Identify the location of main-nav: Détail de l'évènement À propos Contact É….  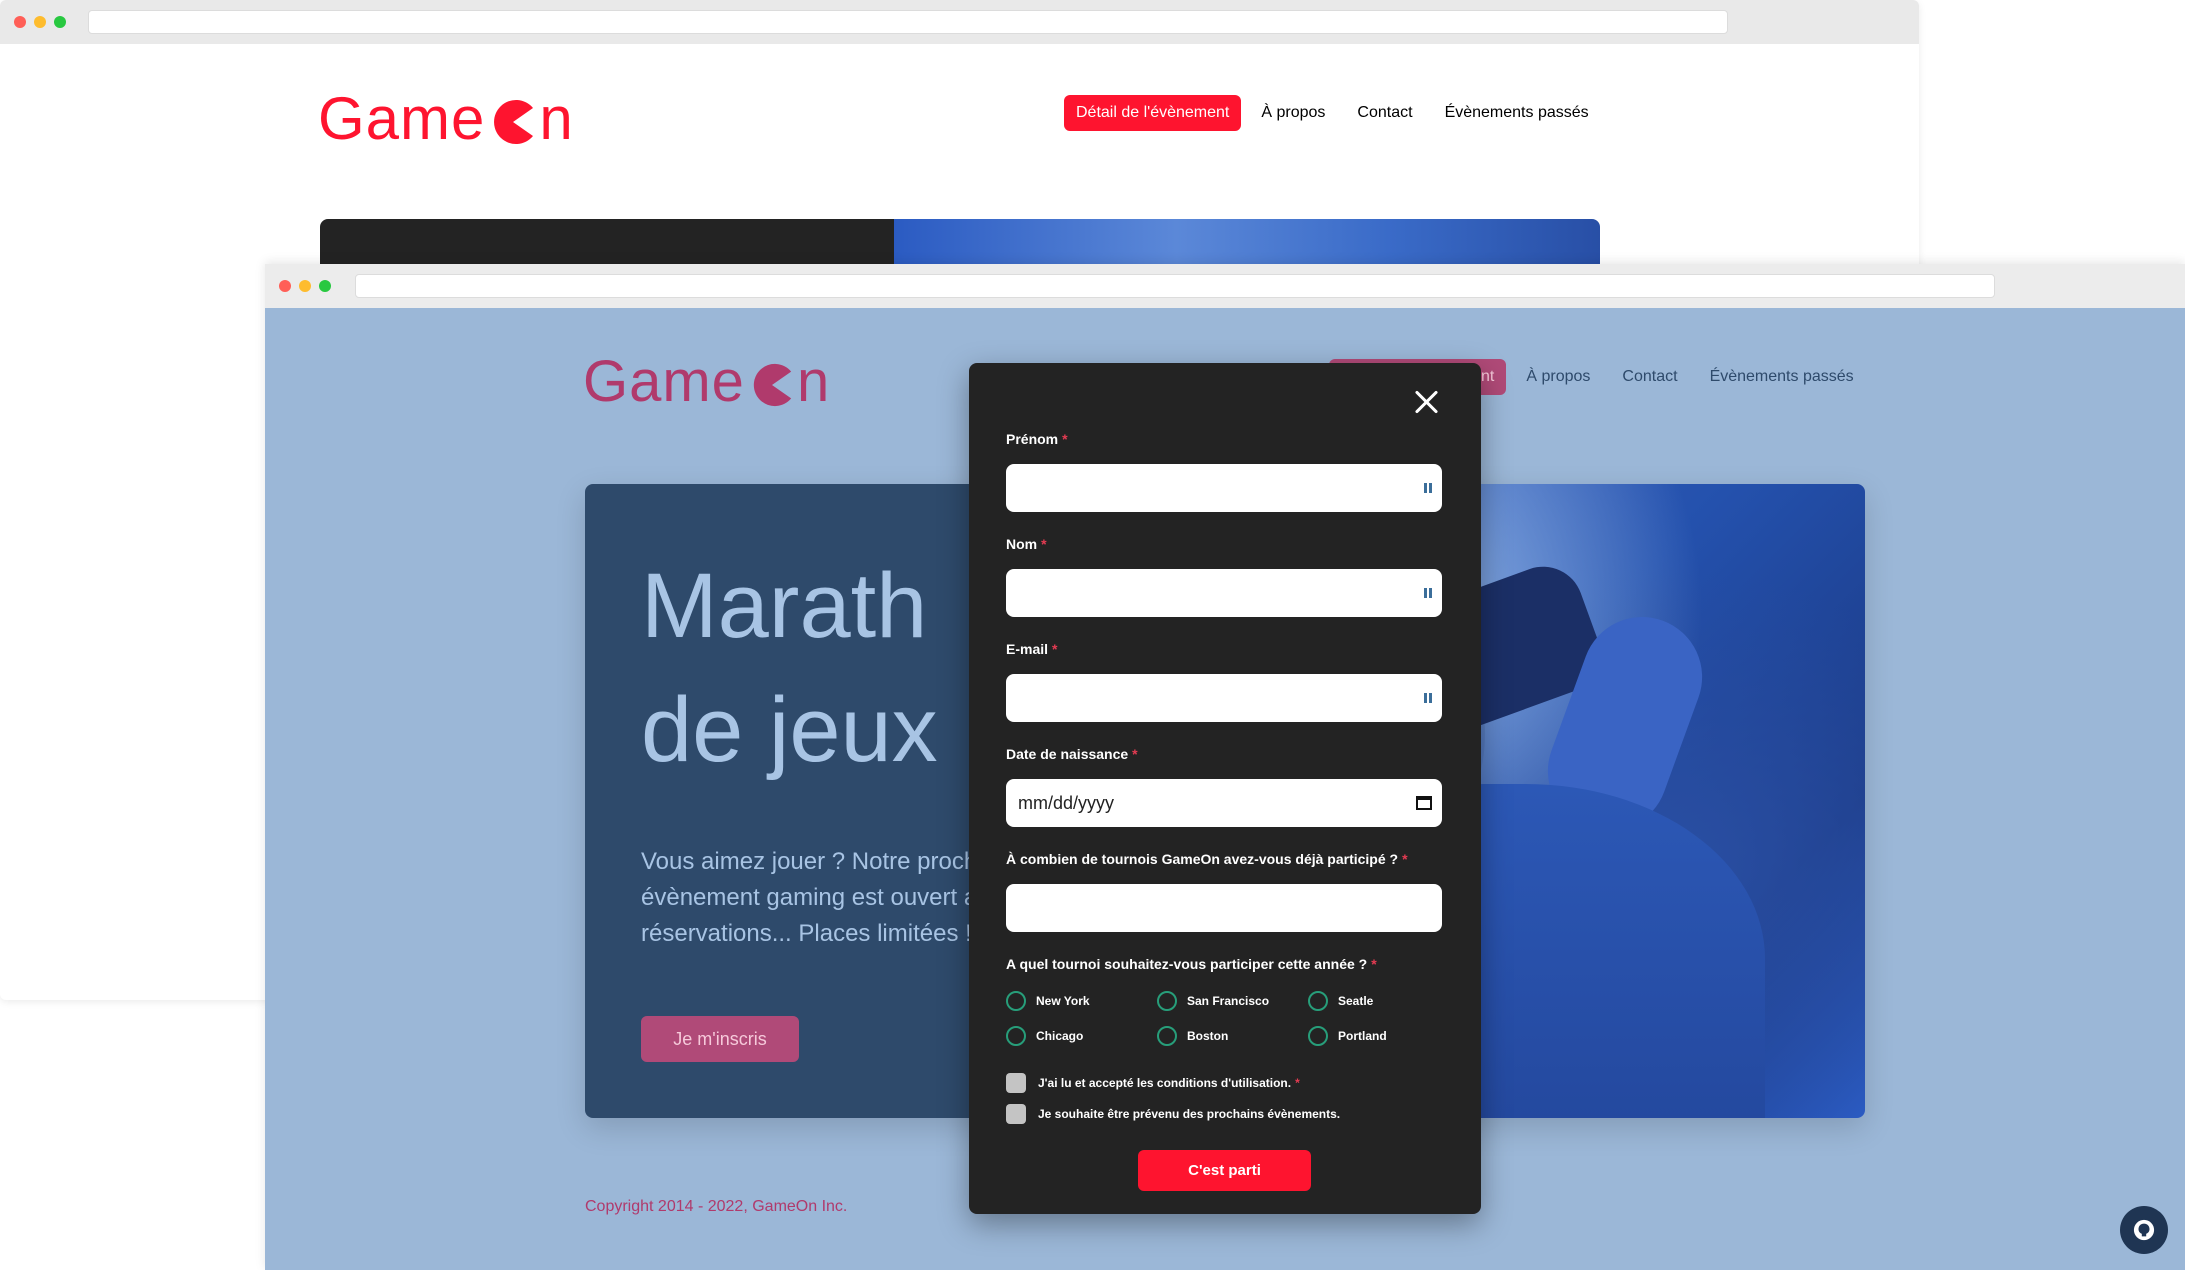
(1328, 113).